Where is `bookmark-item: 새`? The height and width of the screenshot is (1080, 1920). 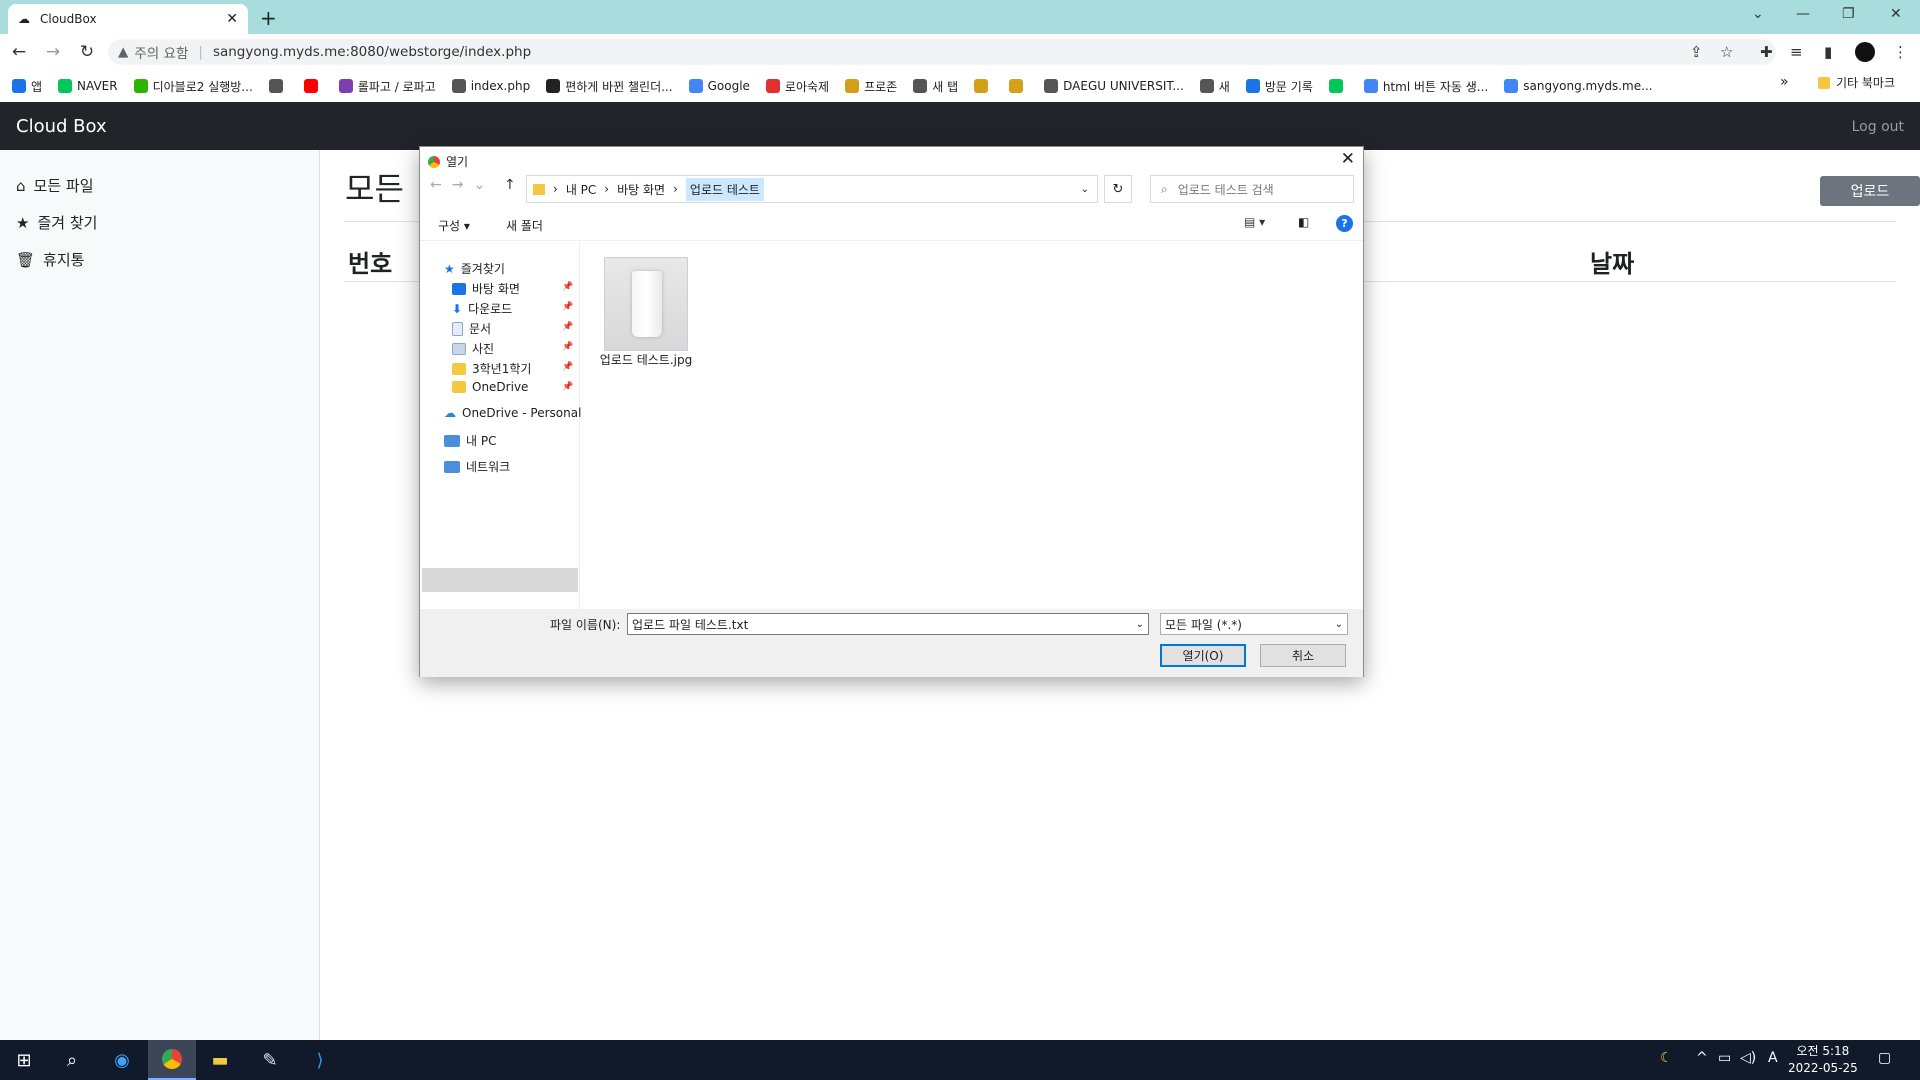
bookmark-item: 새 is located at coordinates (1214, 86).